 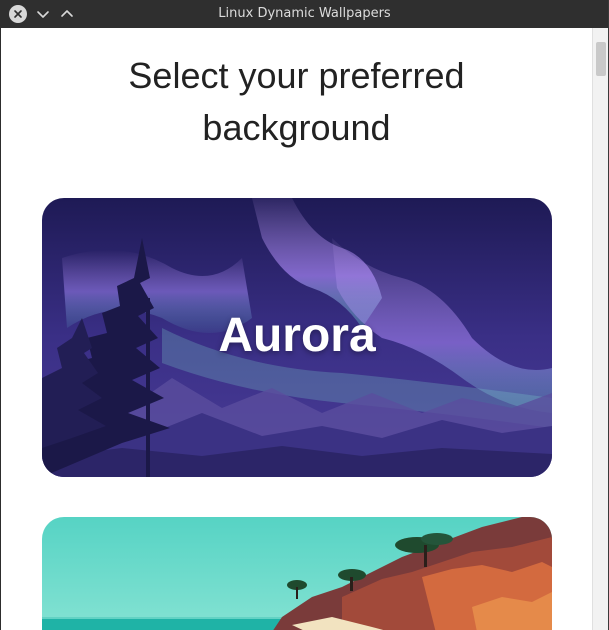 What do you see at coordinates (296, 75) in the screenshot?
I see `page-title-line1: Select your preferred` at bounding box center [296, 75].